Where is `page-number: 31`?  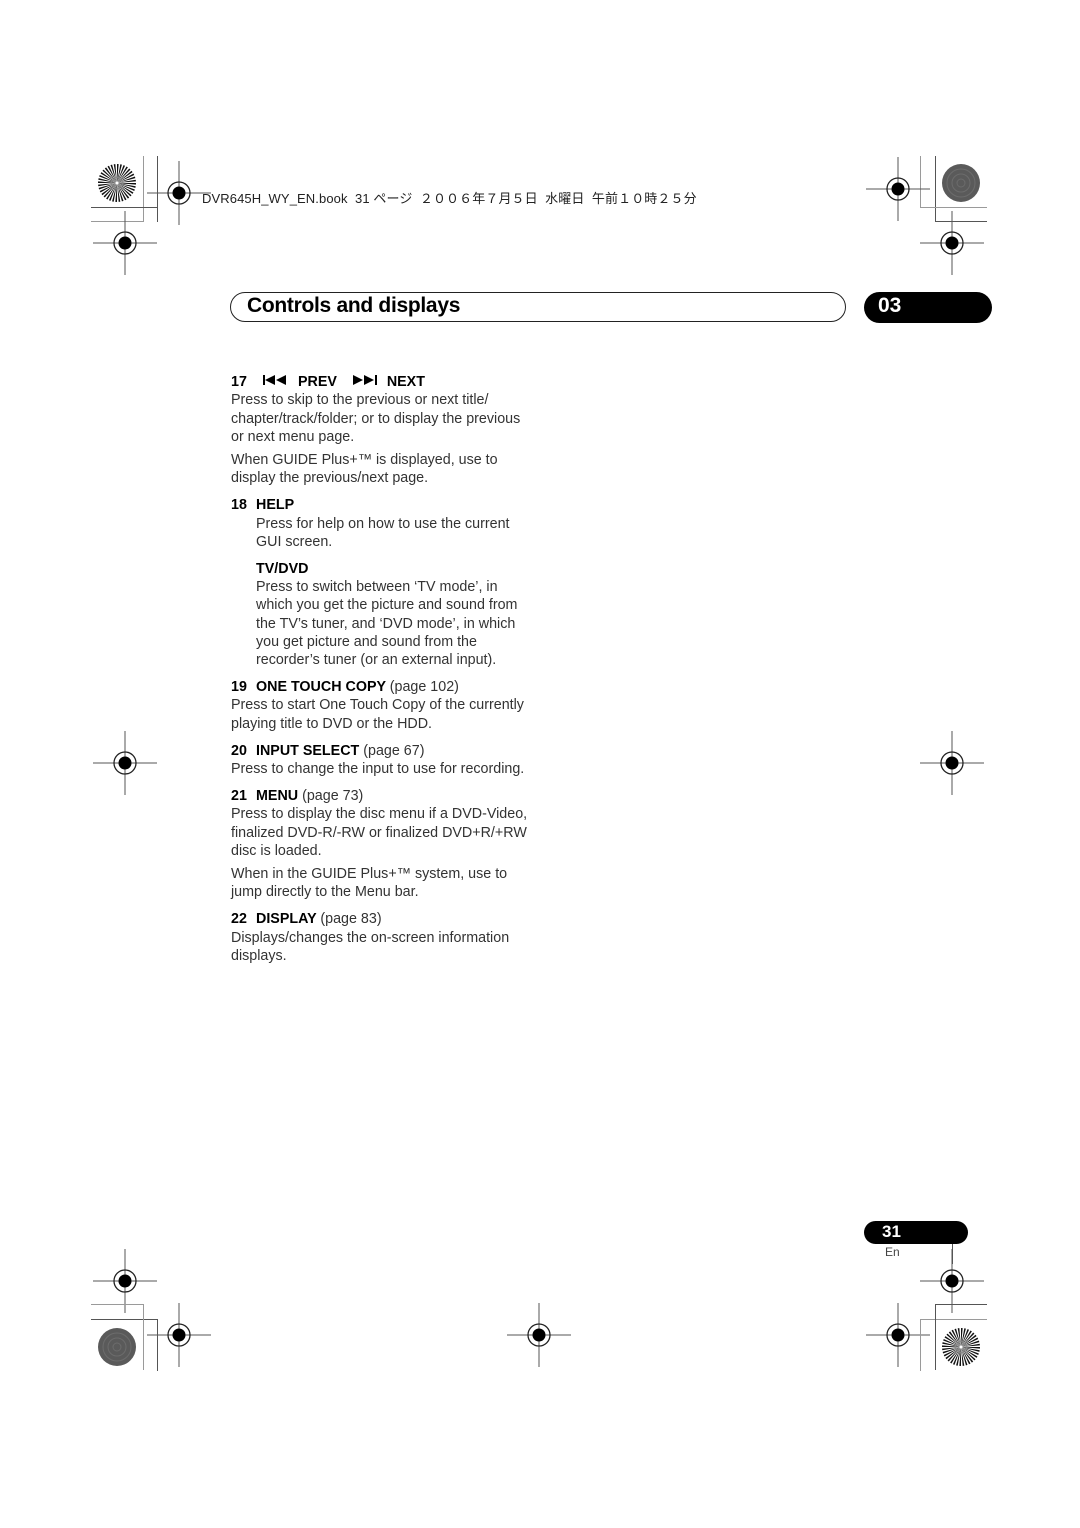 page-number: 31 is located at coordinates (891, 1231).